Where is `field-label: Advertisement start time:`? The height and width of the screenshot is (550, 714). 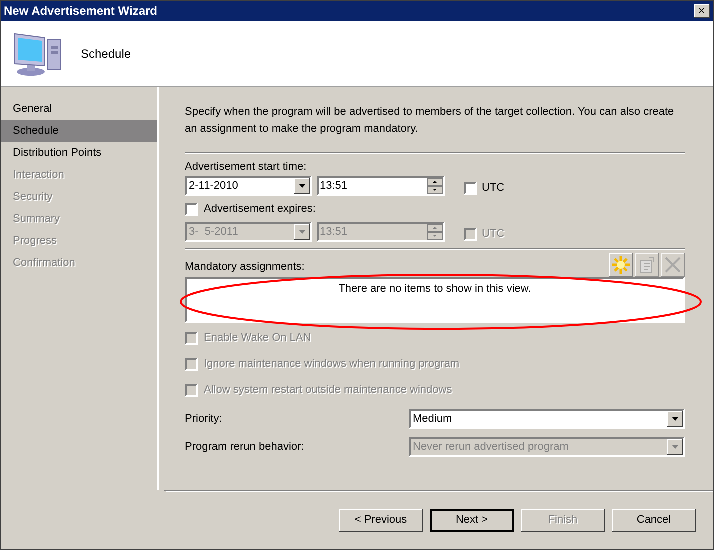
field-label: Advertisement start time: is located at coordinates (246, 166).